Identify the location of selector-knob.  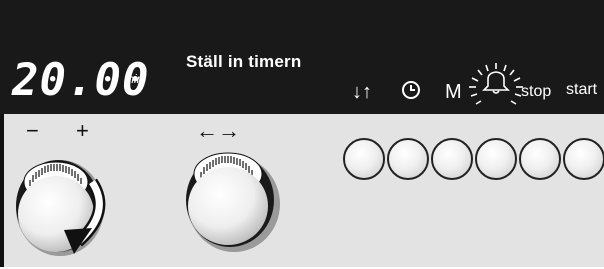
(232, 202).